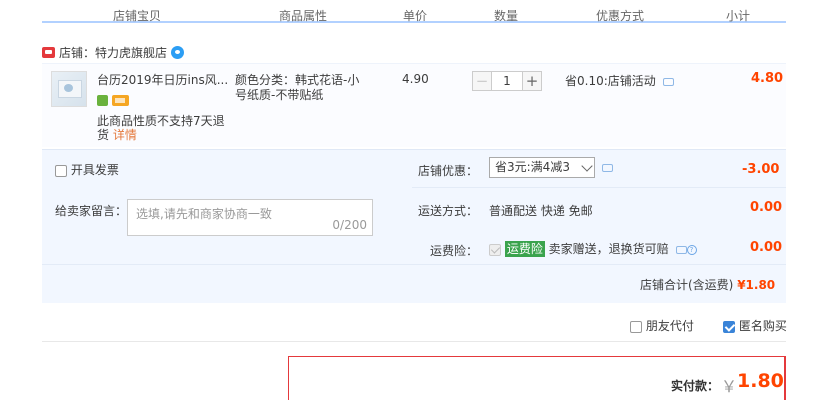 Image resolution: width=819 pixels, height=400 pixels. I want to click on pay-amount: 1.80, so click(760, 381).